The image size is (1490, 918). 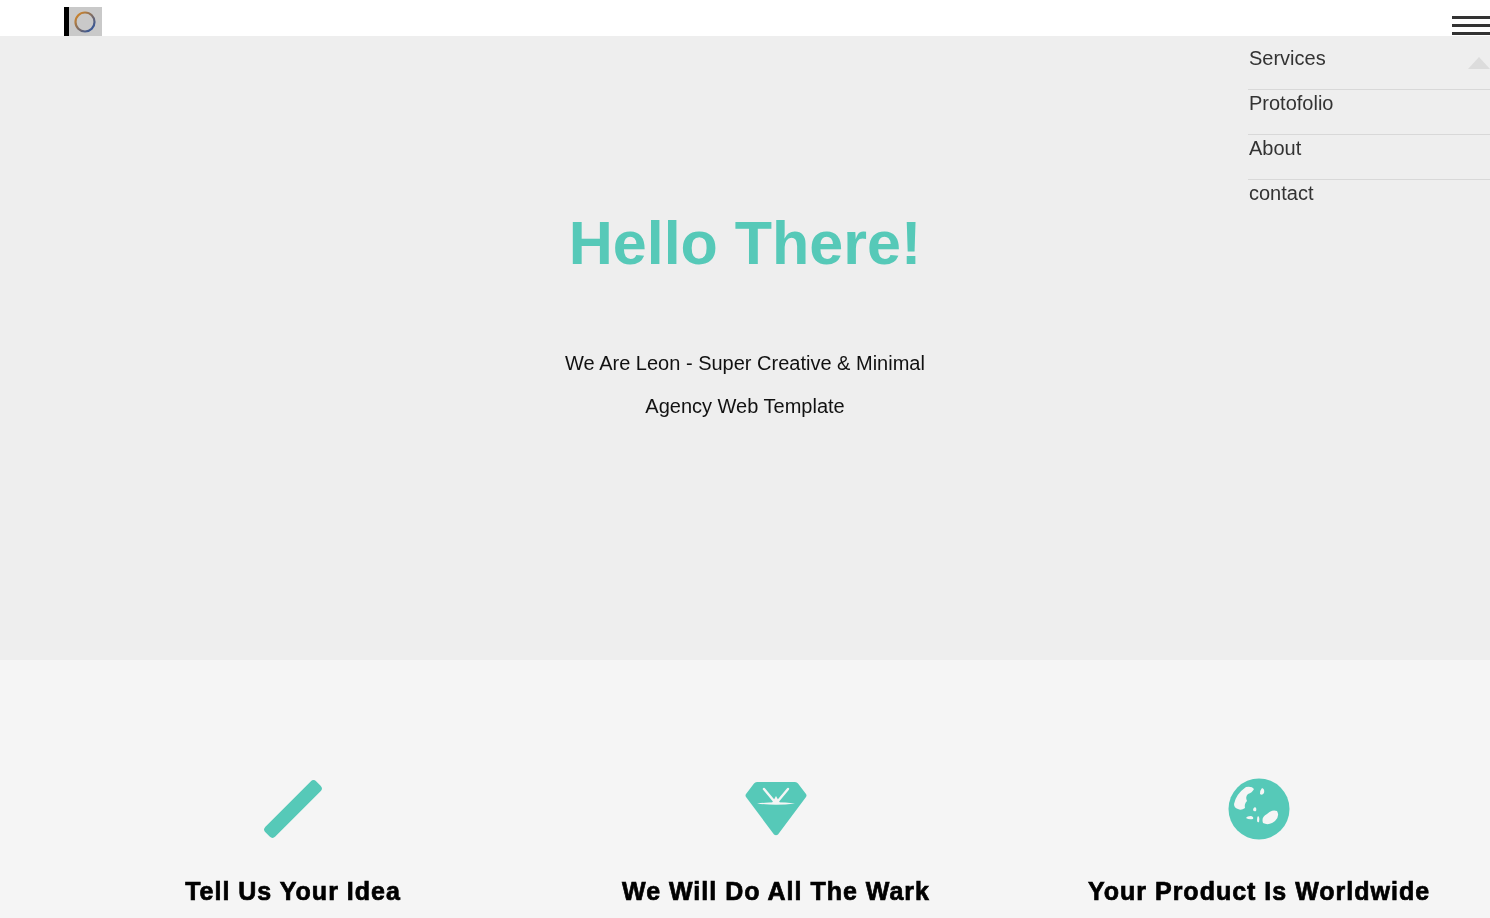 I want to click on feature-title: We Will Do All The Wark, so click(x=776, y=891).